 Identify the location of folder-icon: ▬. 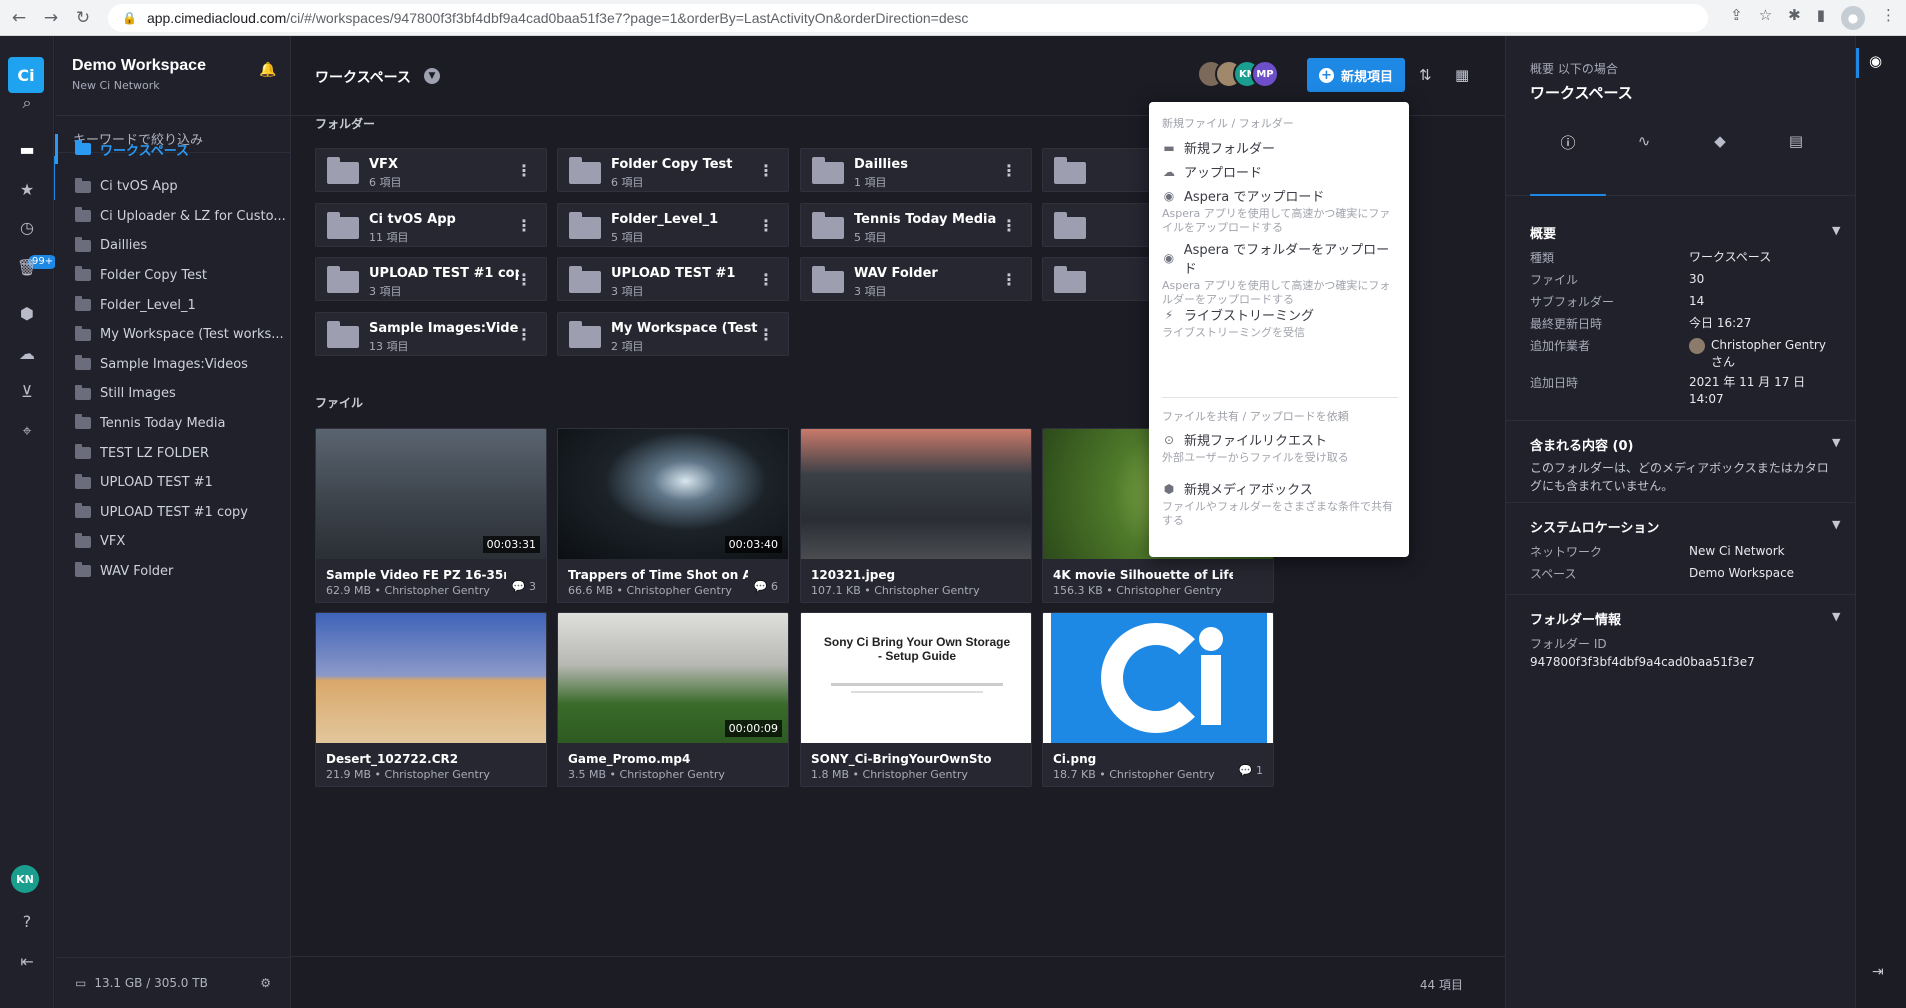
(27, 149).